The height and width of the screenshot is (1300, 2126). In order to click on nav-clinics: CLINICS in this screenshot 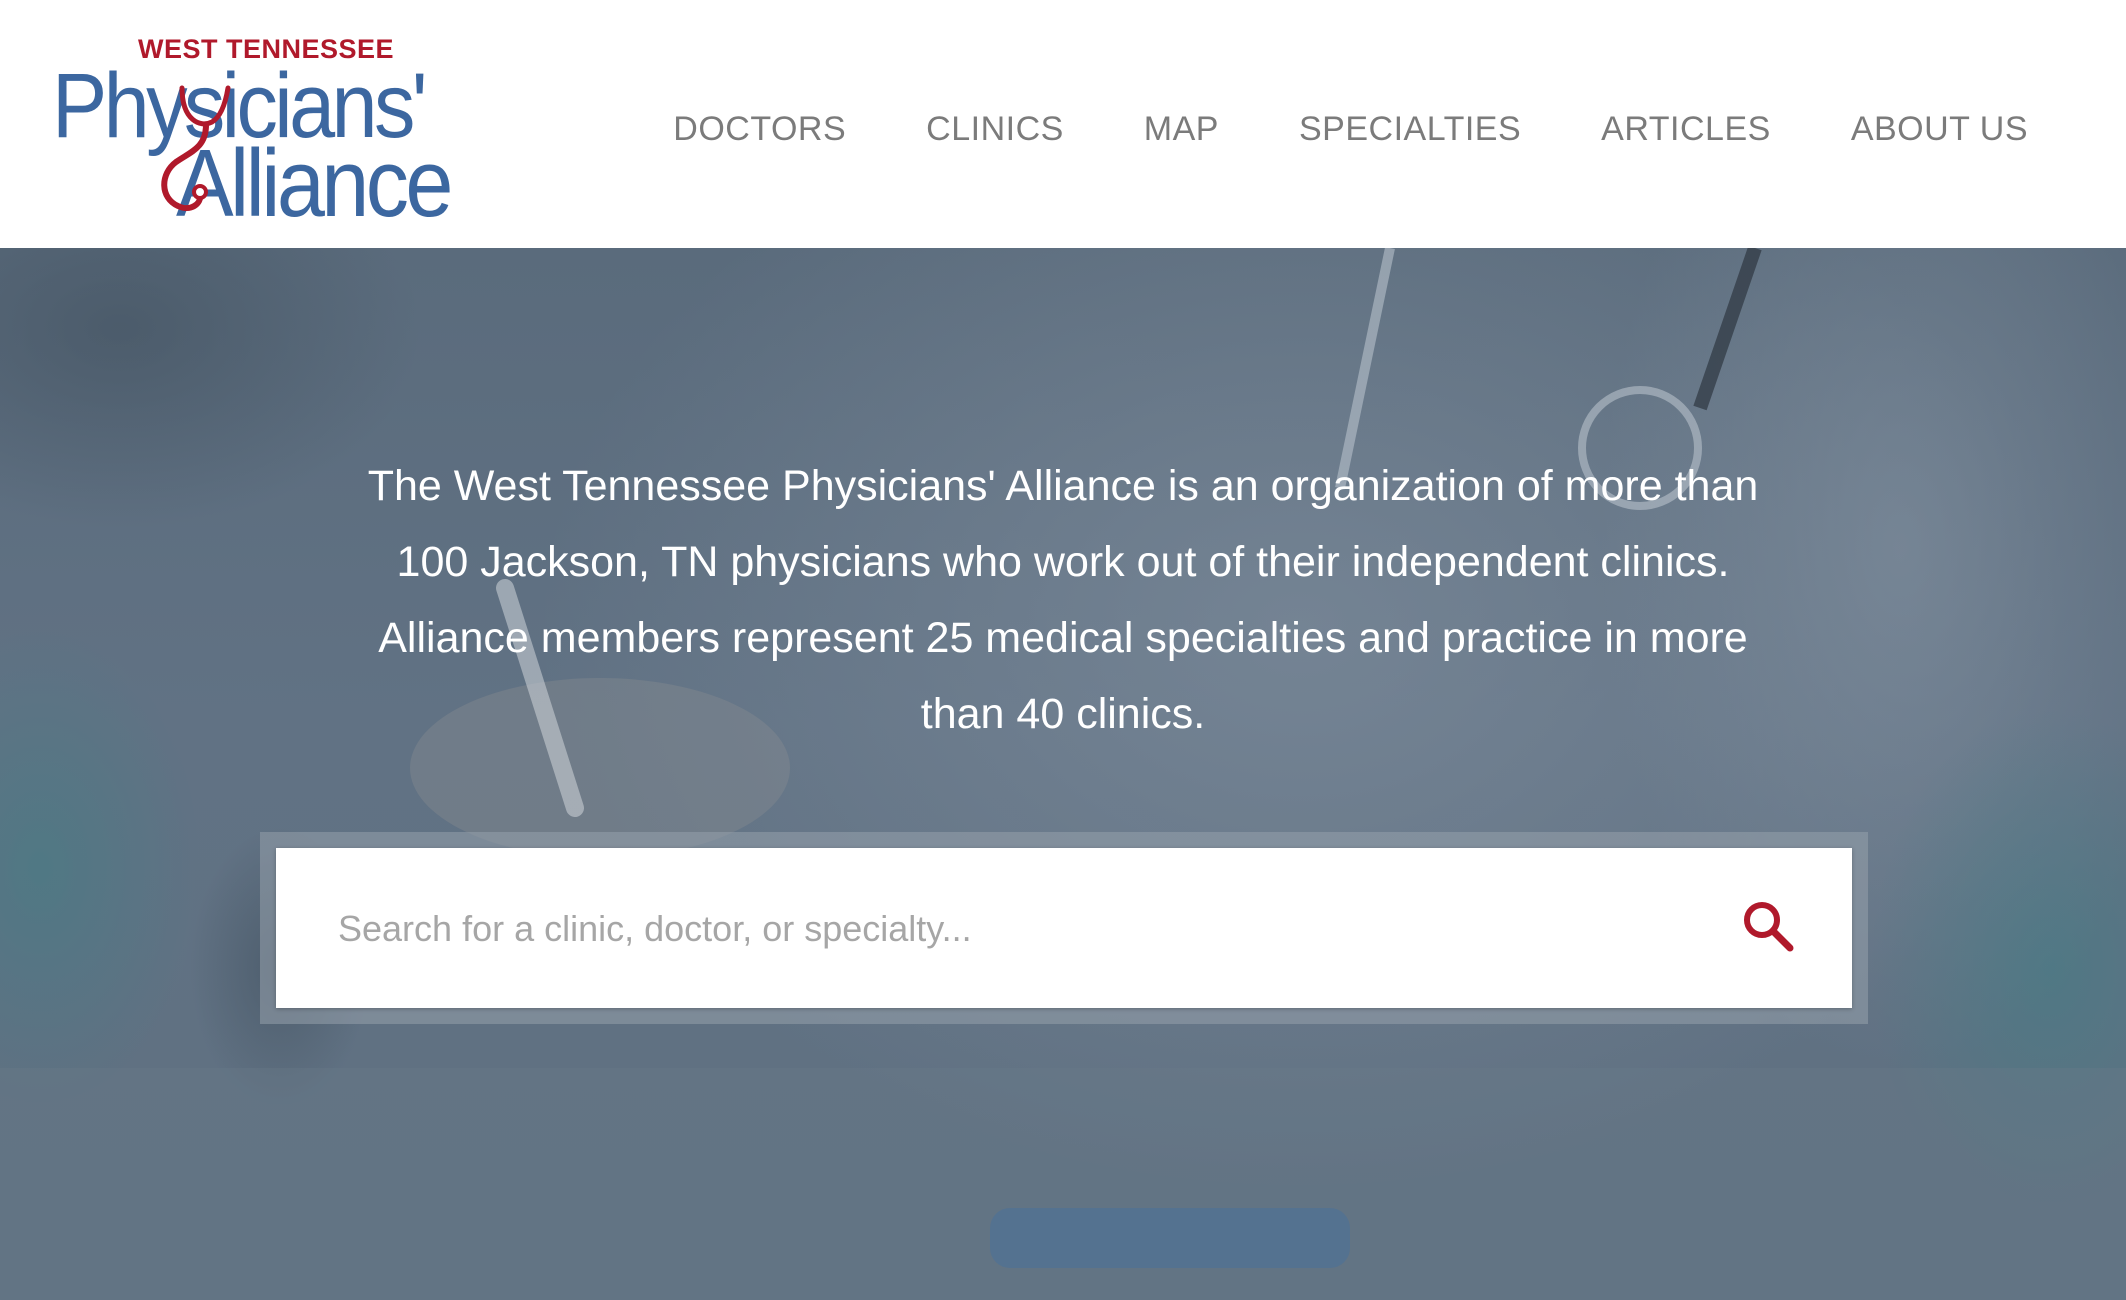, I will do `click(995, 129)`.